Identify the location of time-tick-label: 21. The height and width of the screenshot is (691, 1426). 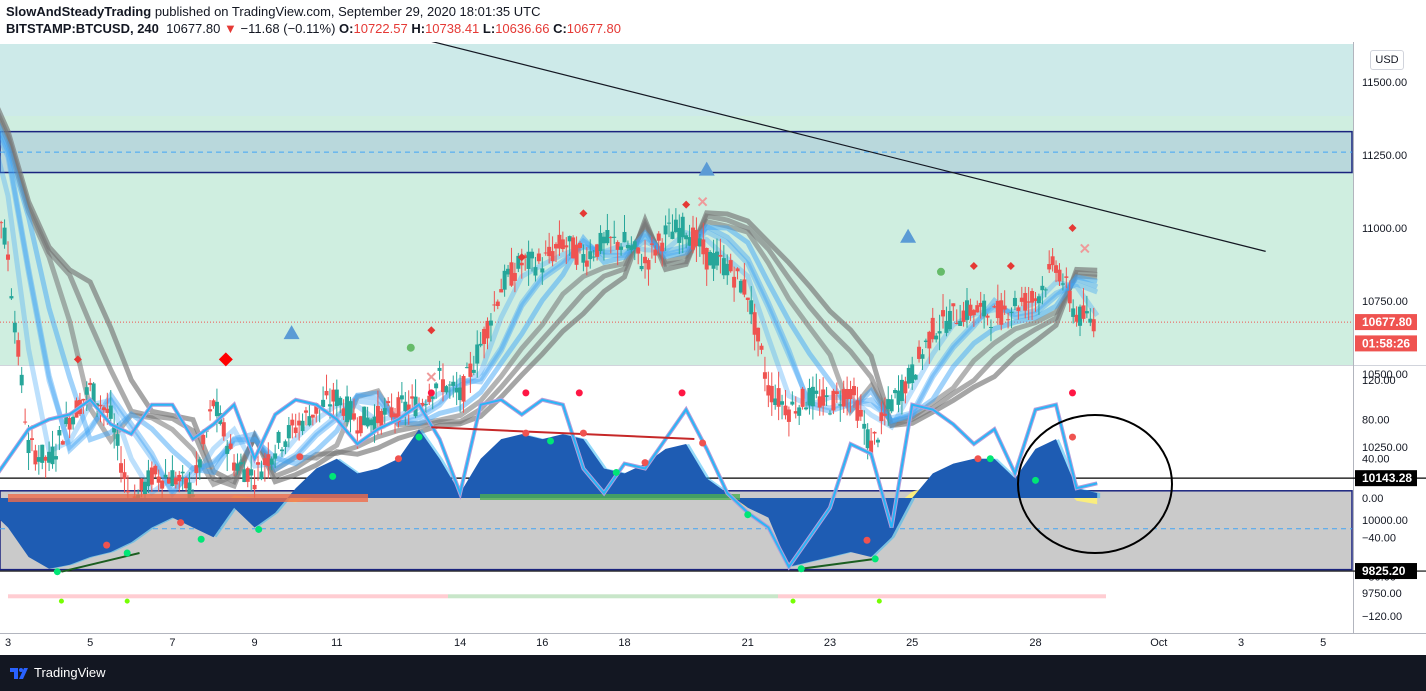
(748, 643).